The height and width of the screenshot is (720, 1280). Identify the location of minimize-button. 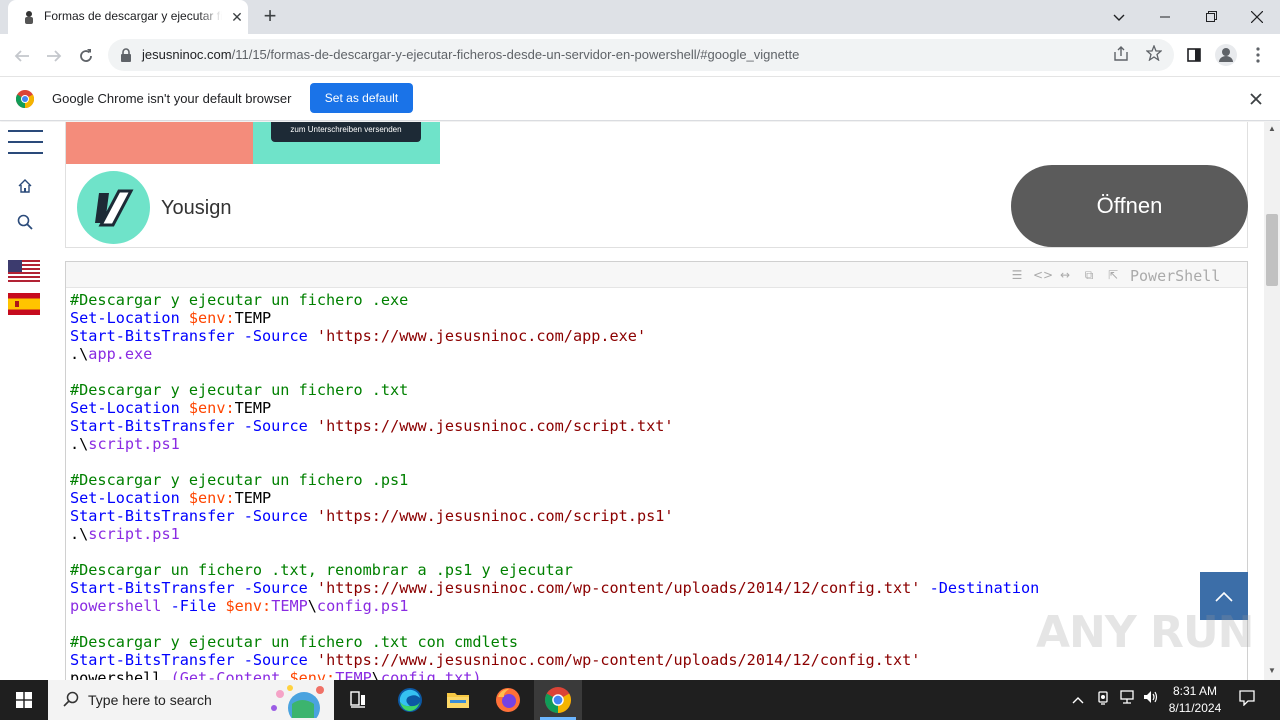
(1165, 17).